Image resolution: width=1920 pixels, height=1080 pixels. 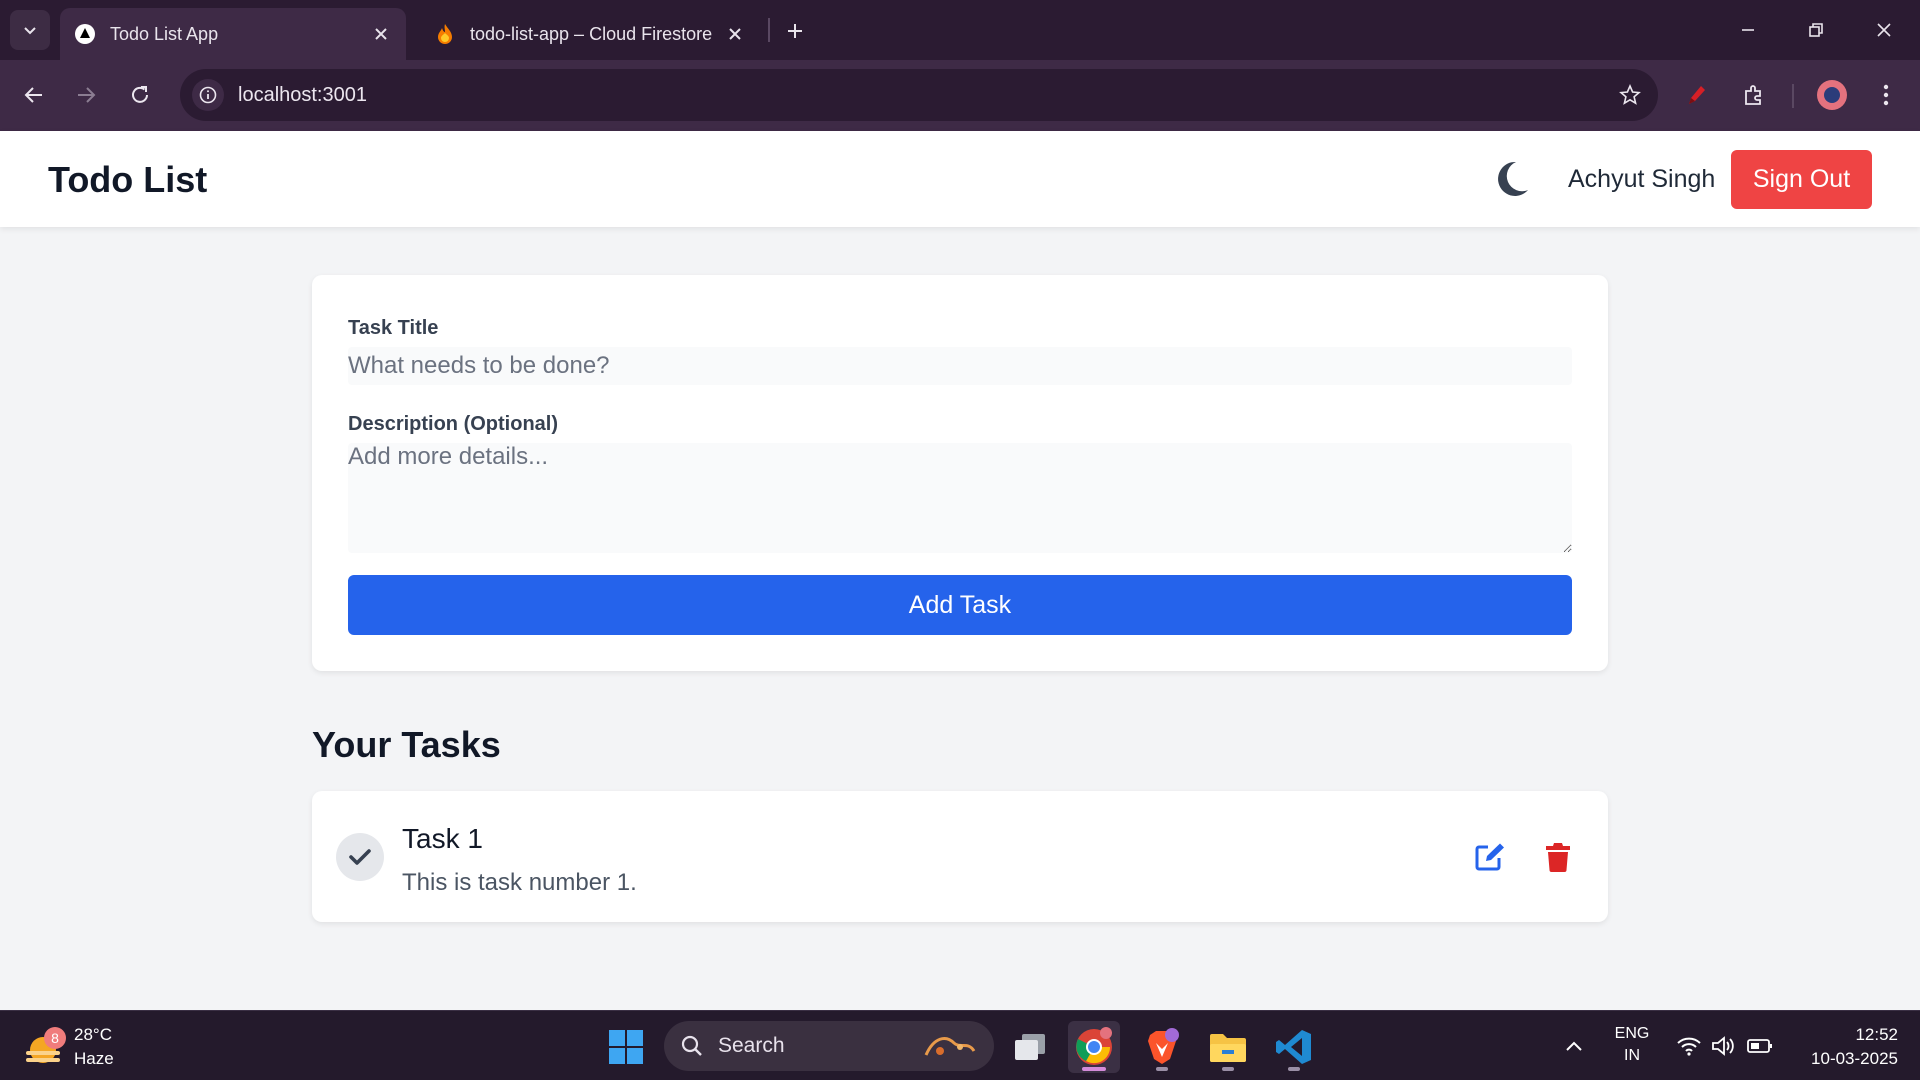 I want to click on show-hidden-icons-button, so click(x=1574, y=1046).